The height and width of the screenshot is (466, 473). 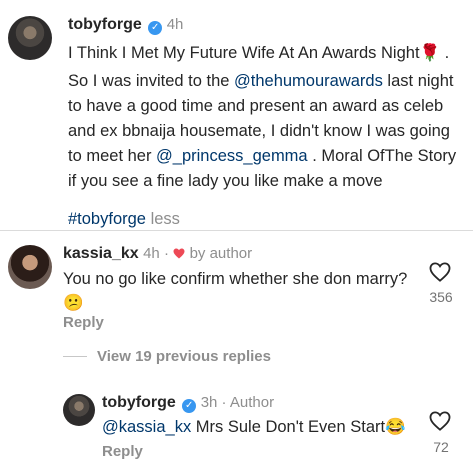 I want to click on comment-header: kassia_kx 4h · by author, so click(x=158, y=253).